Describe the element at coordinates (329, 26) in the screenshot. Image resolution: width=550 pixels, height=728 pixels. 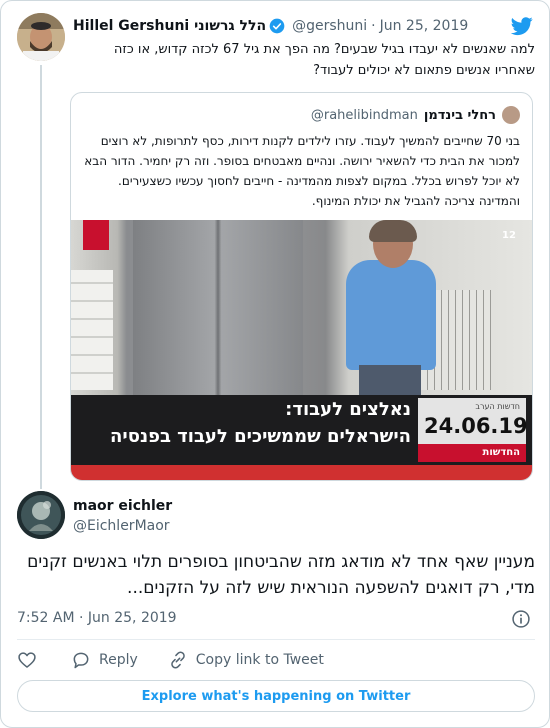
I see `author-handle: @gershuni` at that location.